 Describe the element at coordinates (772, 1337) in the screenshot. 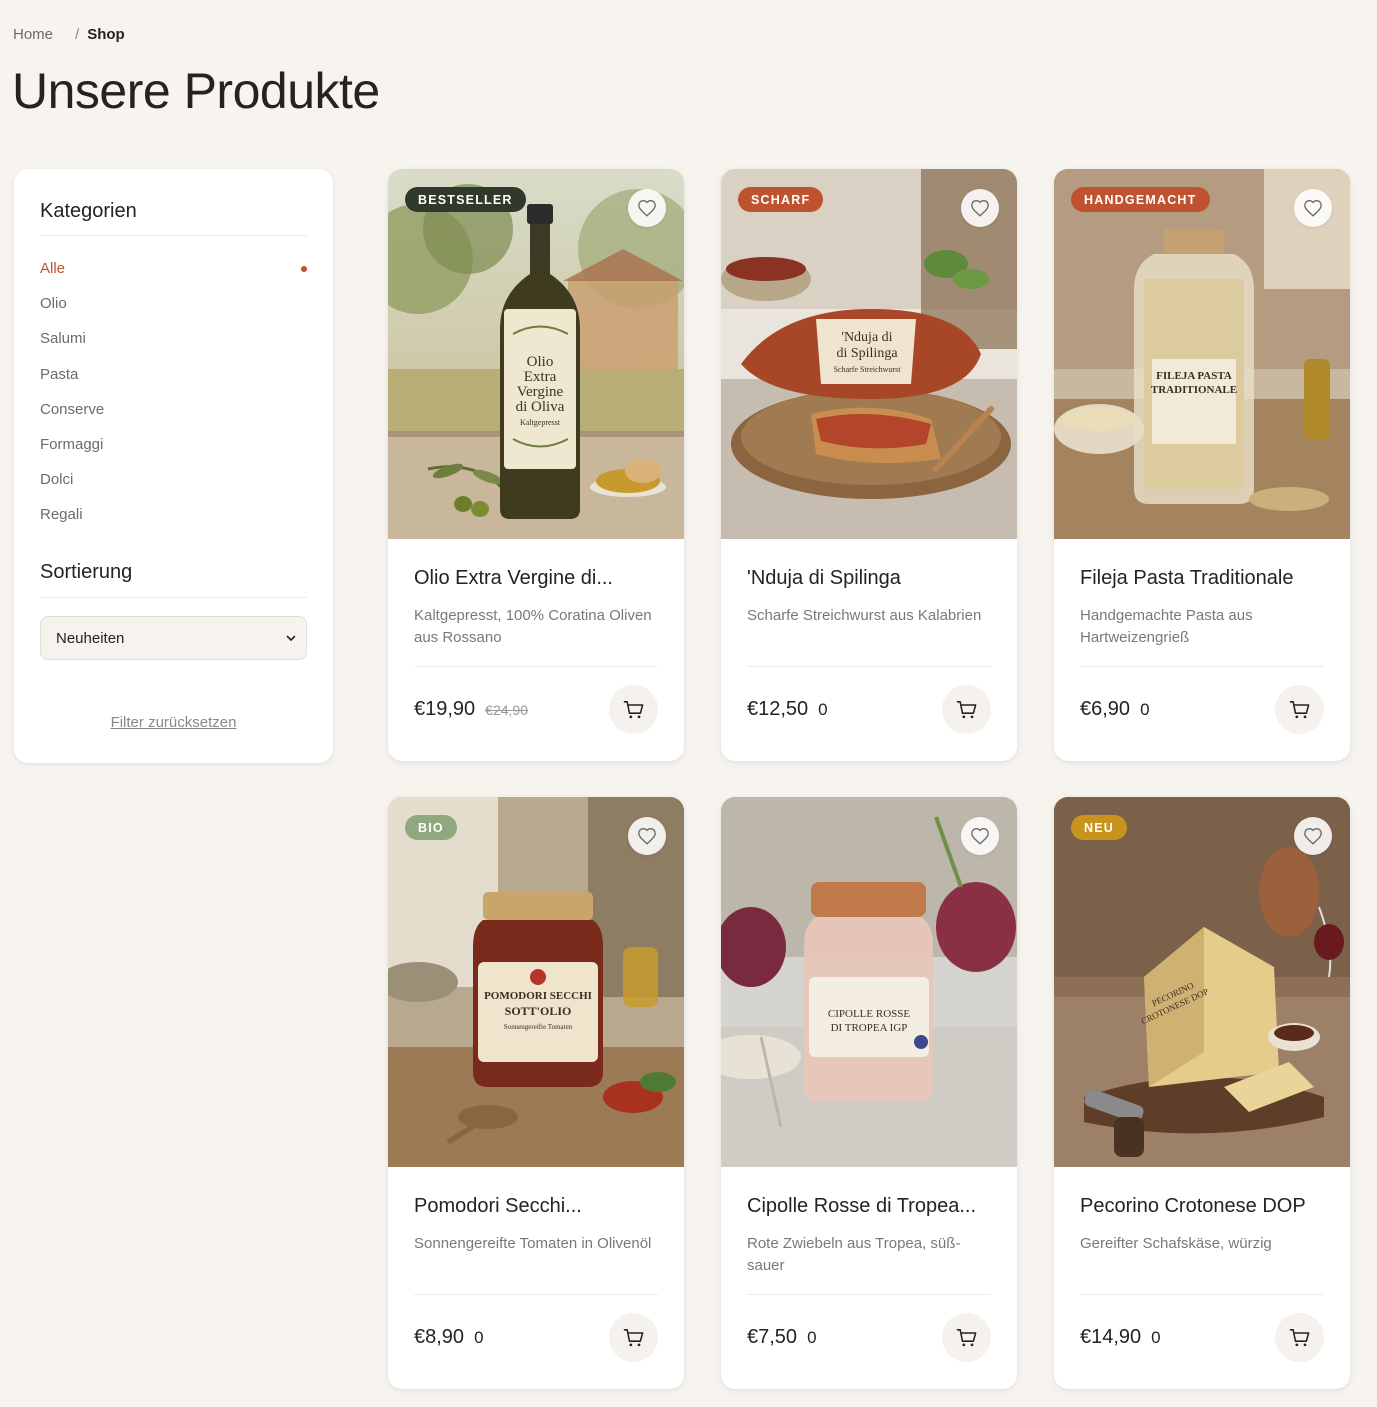

I see `product-price: €7,50` at that location.